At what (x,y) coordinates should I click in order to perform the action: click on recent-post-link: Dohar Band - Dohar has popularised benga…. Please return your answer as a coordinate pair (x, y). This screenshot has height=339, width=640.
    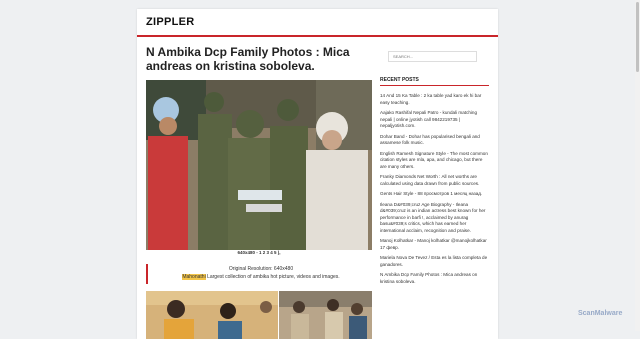
    Looking at the image, I should click on (435, 140).